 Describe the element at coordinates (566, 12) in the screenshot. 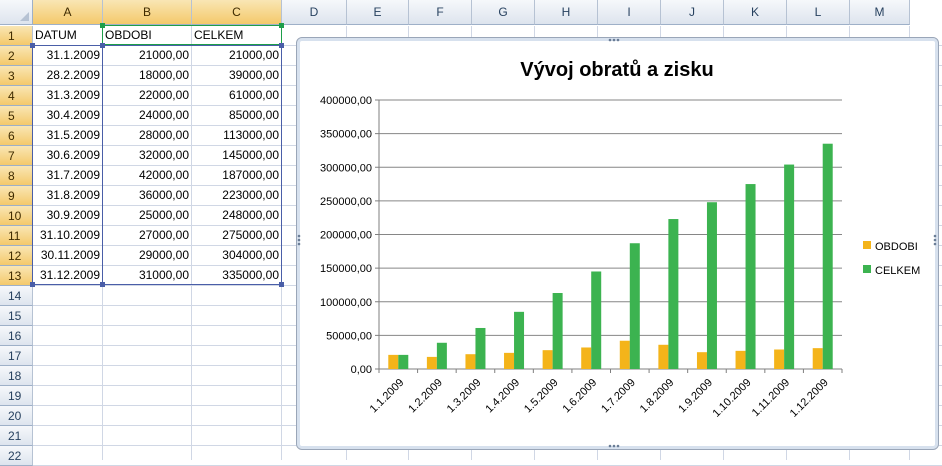

I see `column-header-h: H` at that location.